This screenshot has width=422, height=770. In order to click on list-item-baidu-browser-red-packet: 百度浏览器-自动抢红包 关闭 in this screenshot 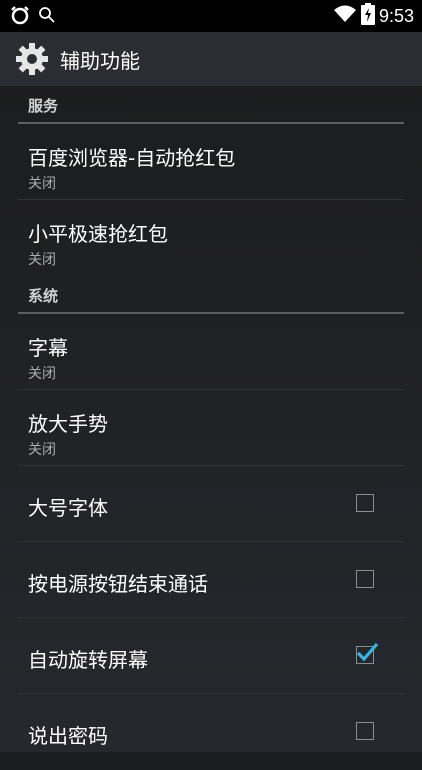, I will do `click(211, 162)`.